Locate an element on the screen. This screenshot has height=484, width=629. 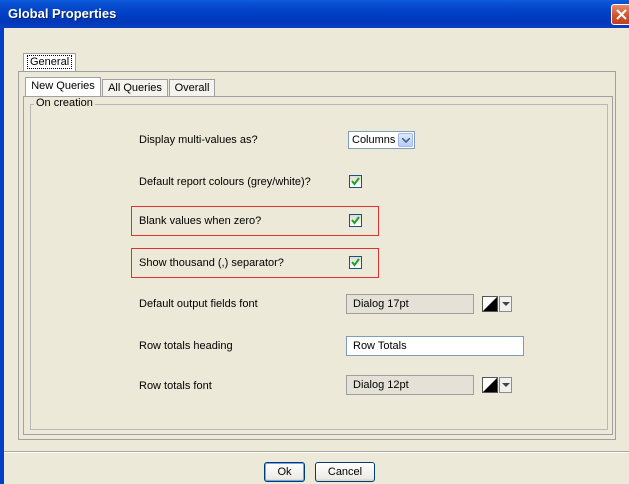
output-font-color-button is located at coordinates (490, 304).